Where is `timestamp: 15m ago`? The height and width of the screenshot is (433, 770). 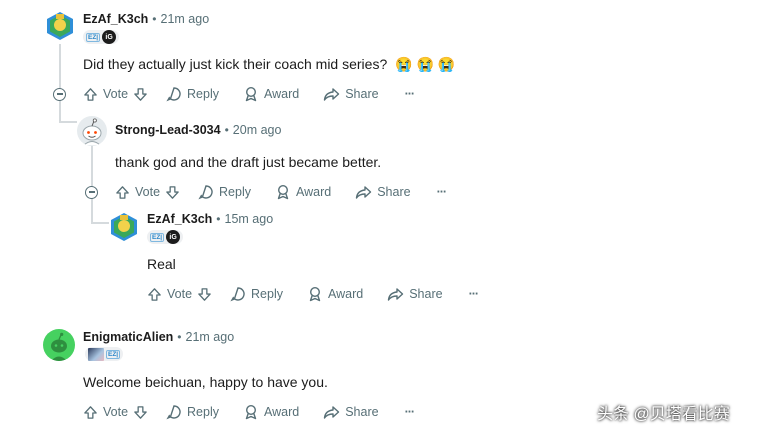
timestamp: 15m ago is located at coordinates (249, 219).